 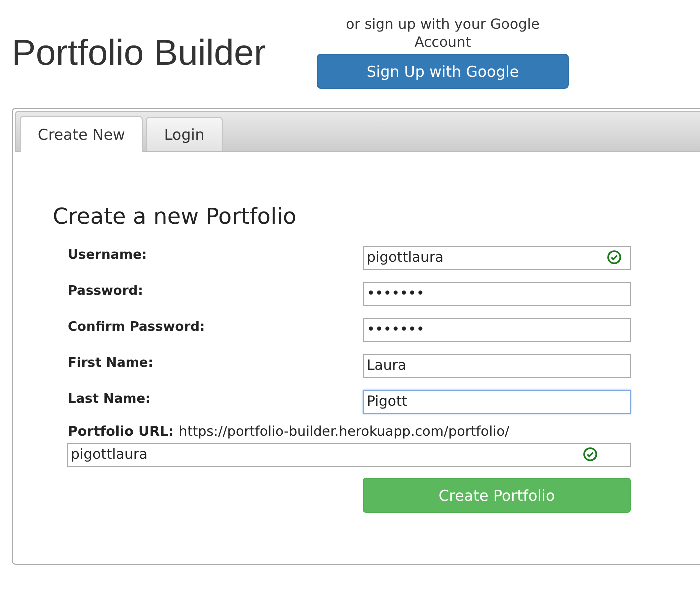 What do you see at coordinates (110, 399) in the screenshot?
I see `field-label: Last Name:` at bounding box center [110, 399].